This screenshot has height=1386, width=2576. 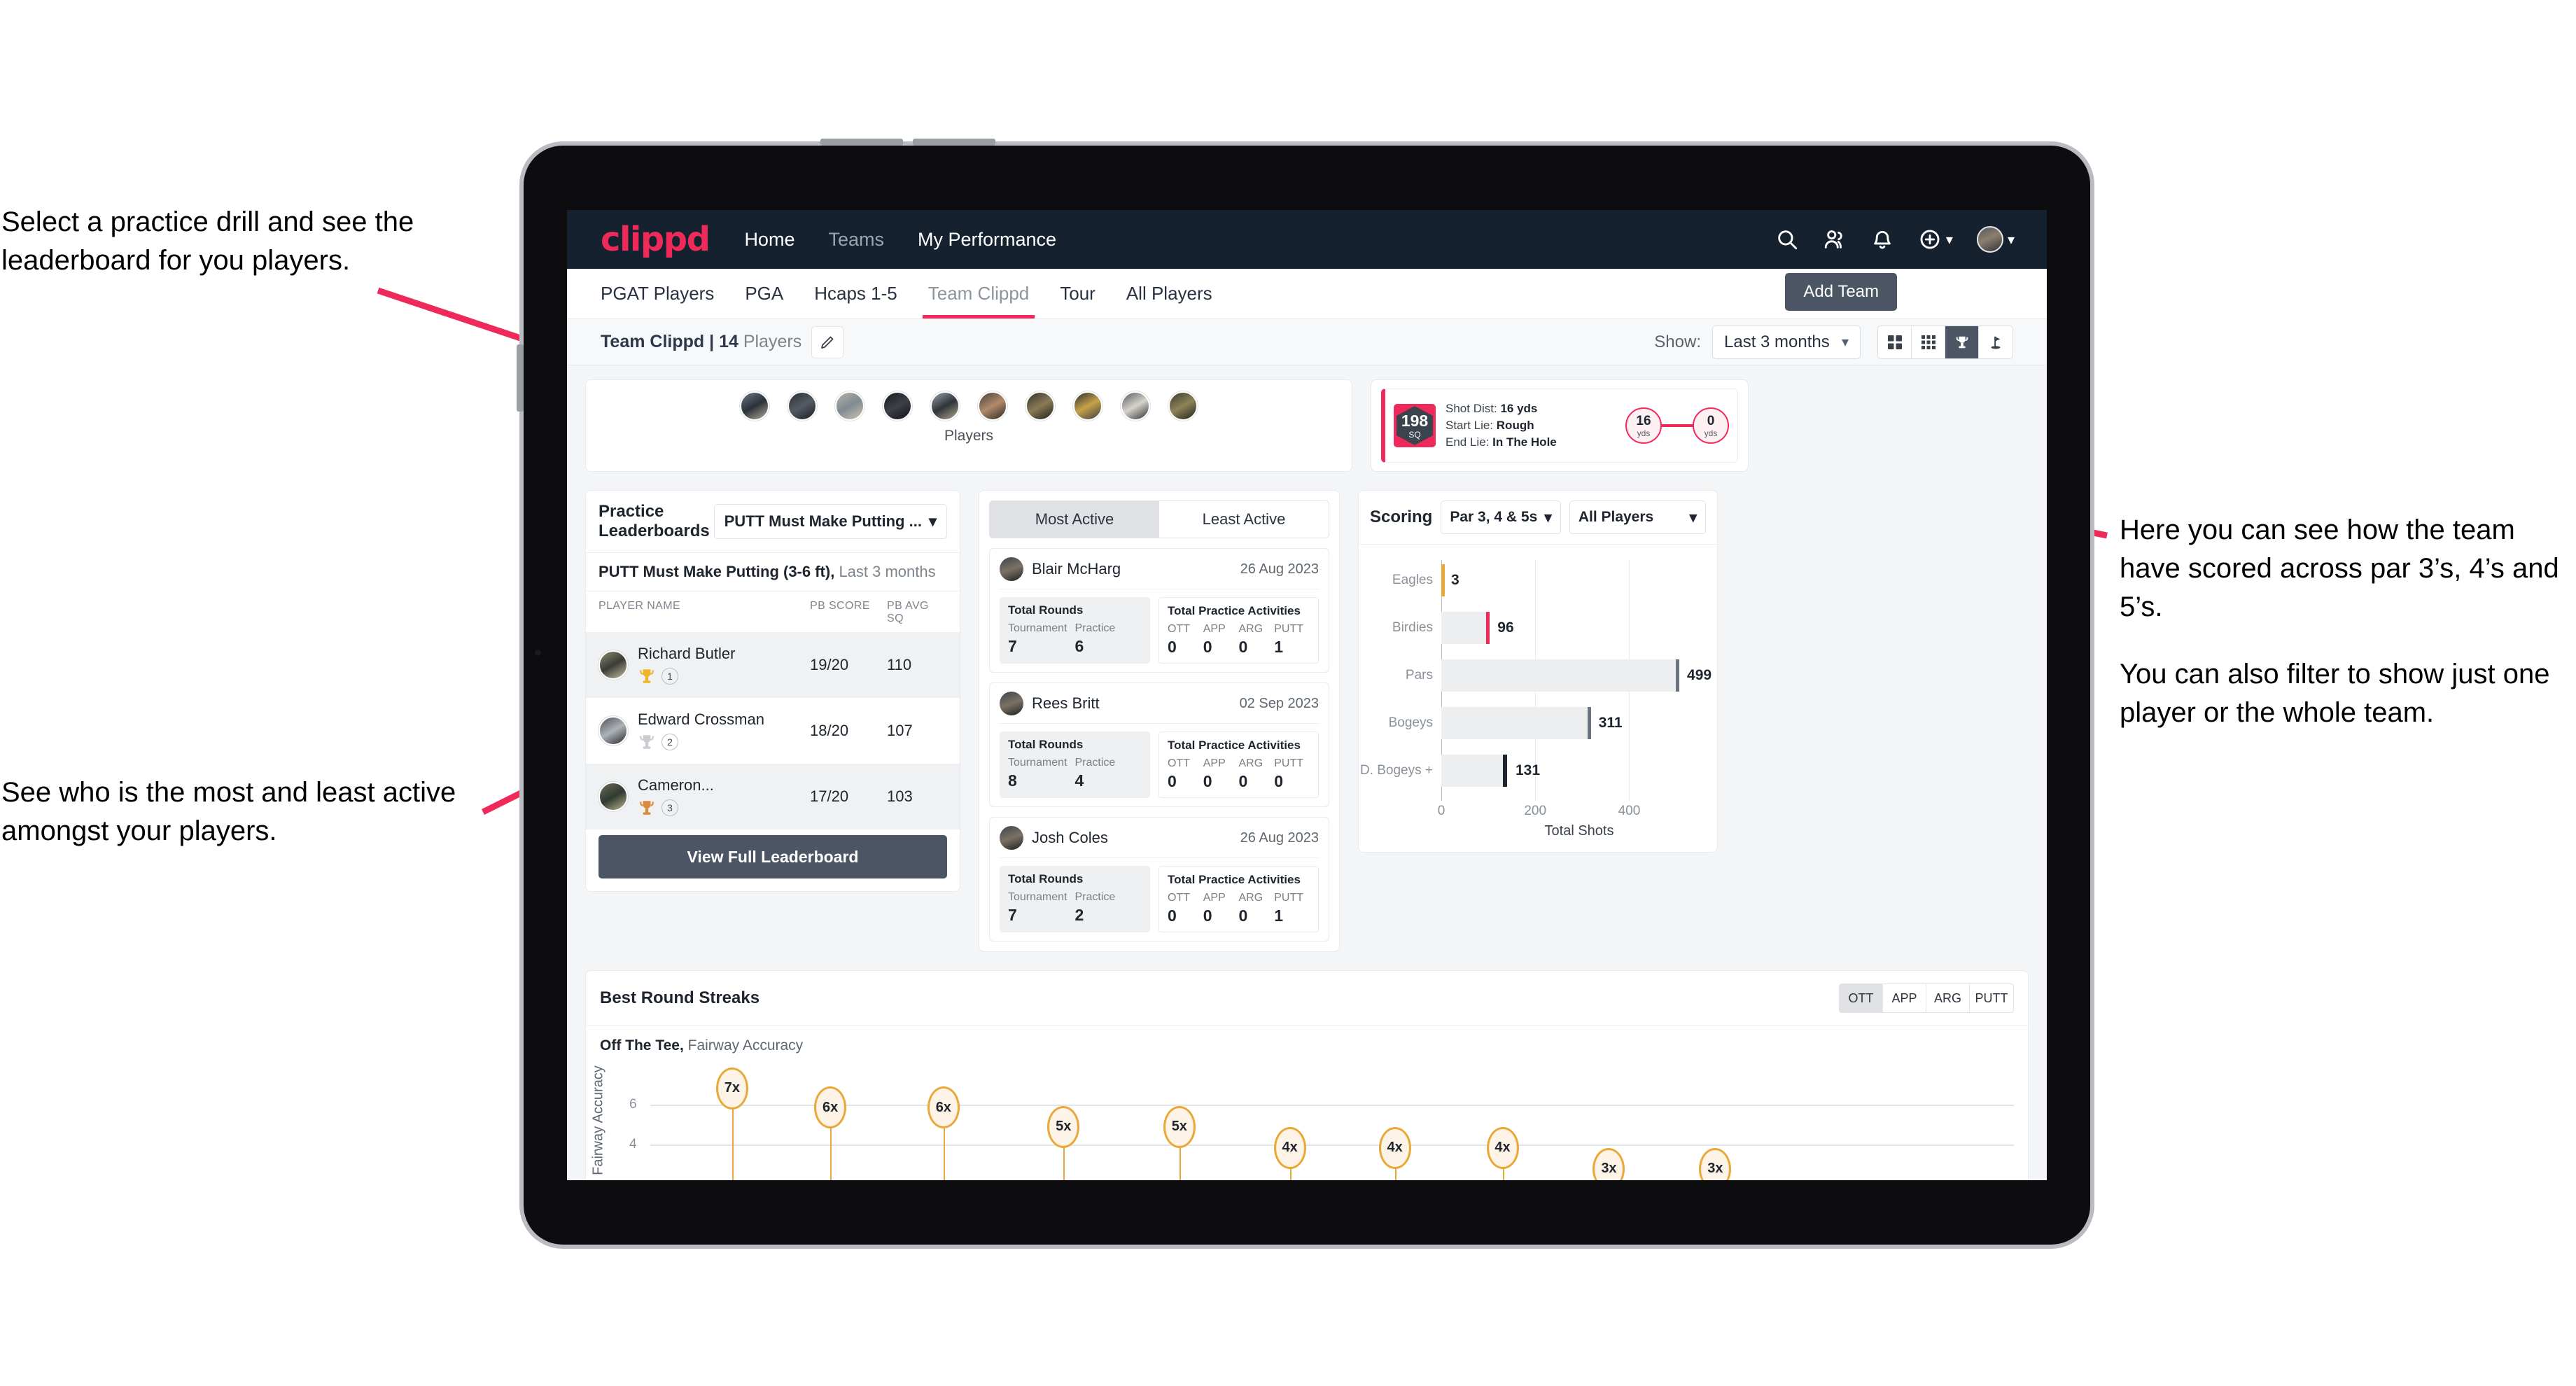 I want to click on bar-track: 3, so click(x=1572, y=580).